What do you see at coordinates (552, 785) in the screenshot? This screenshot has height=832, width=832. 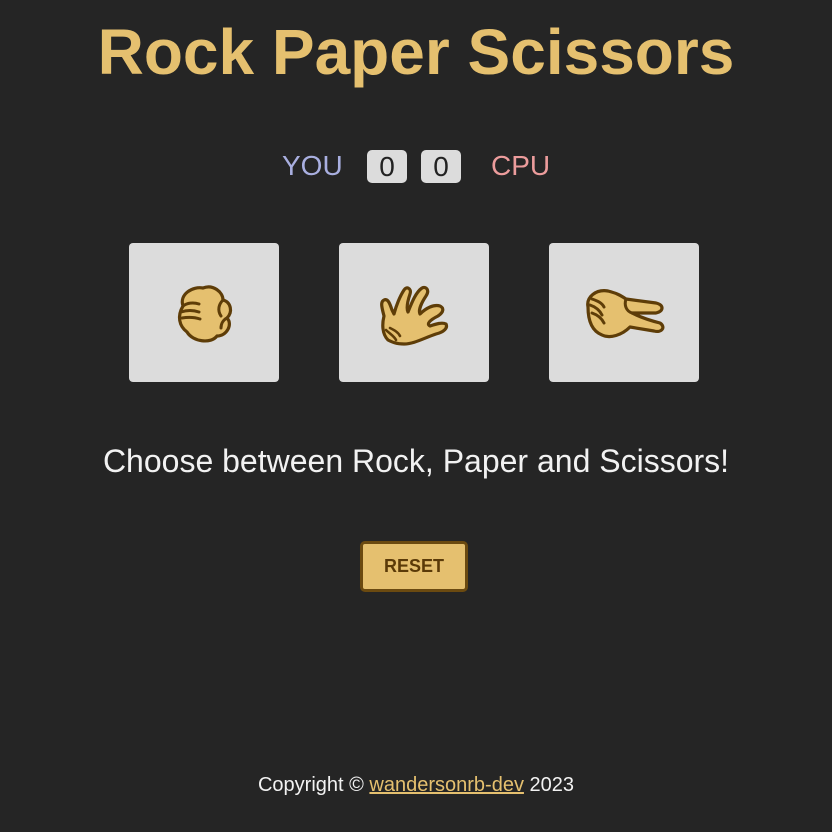 I see `copyright-year: 2023` at bounding box center [552, 785].